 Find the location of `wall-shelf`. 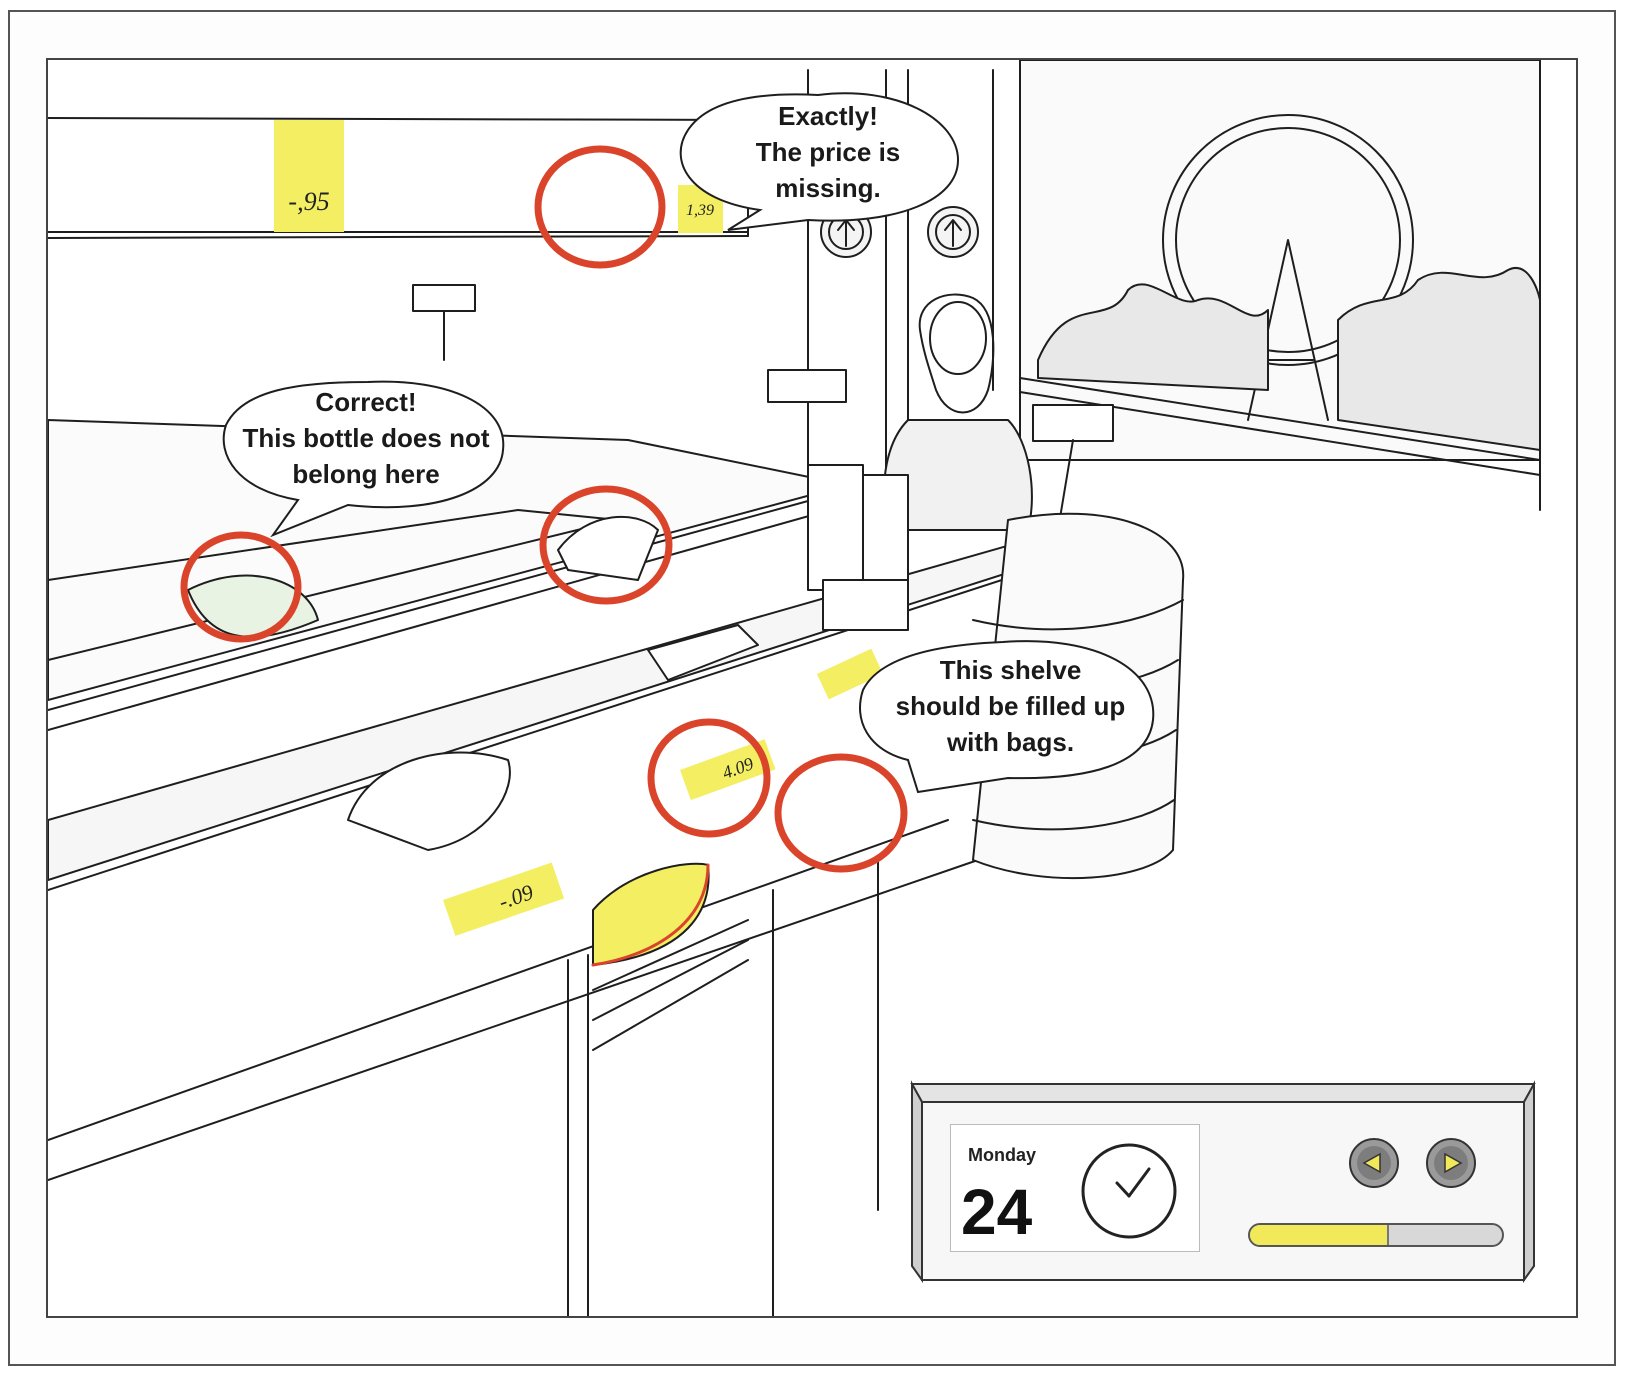

wall-shelf is located at coordinates (398, 178).